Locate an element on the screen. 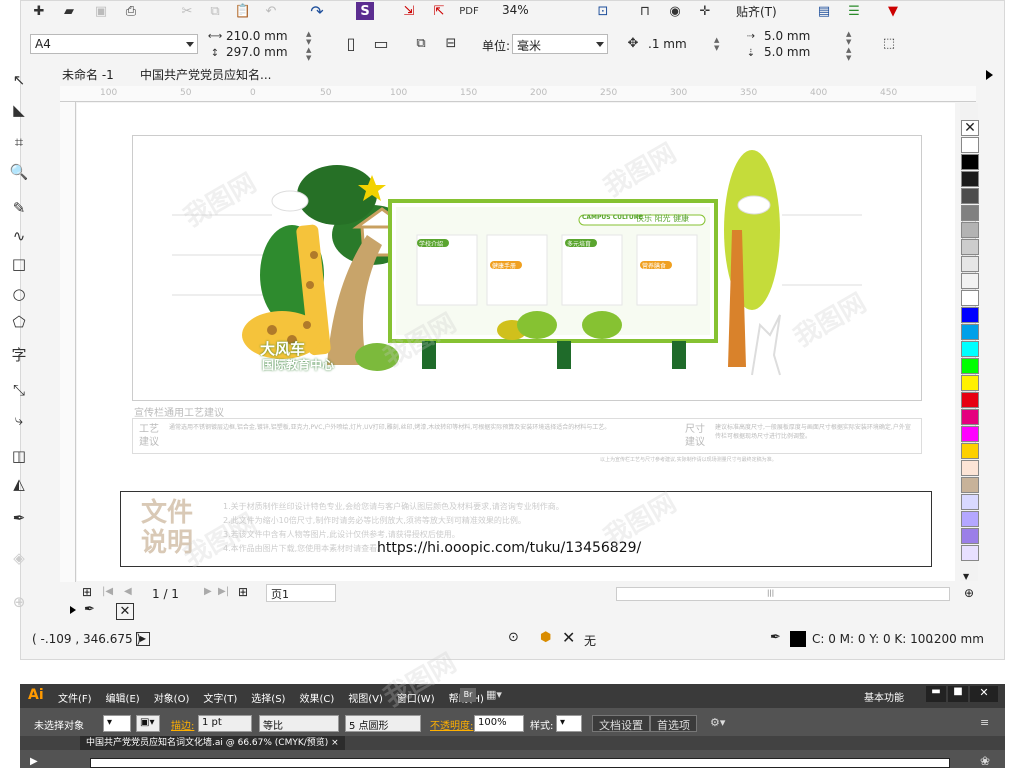 The height and width of the screenshot is (768, 1024). horizontal-scroll-grip: ||| is located at coordinates (770, 593).